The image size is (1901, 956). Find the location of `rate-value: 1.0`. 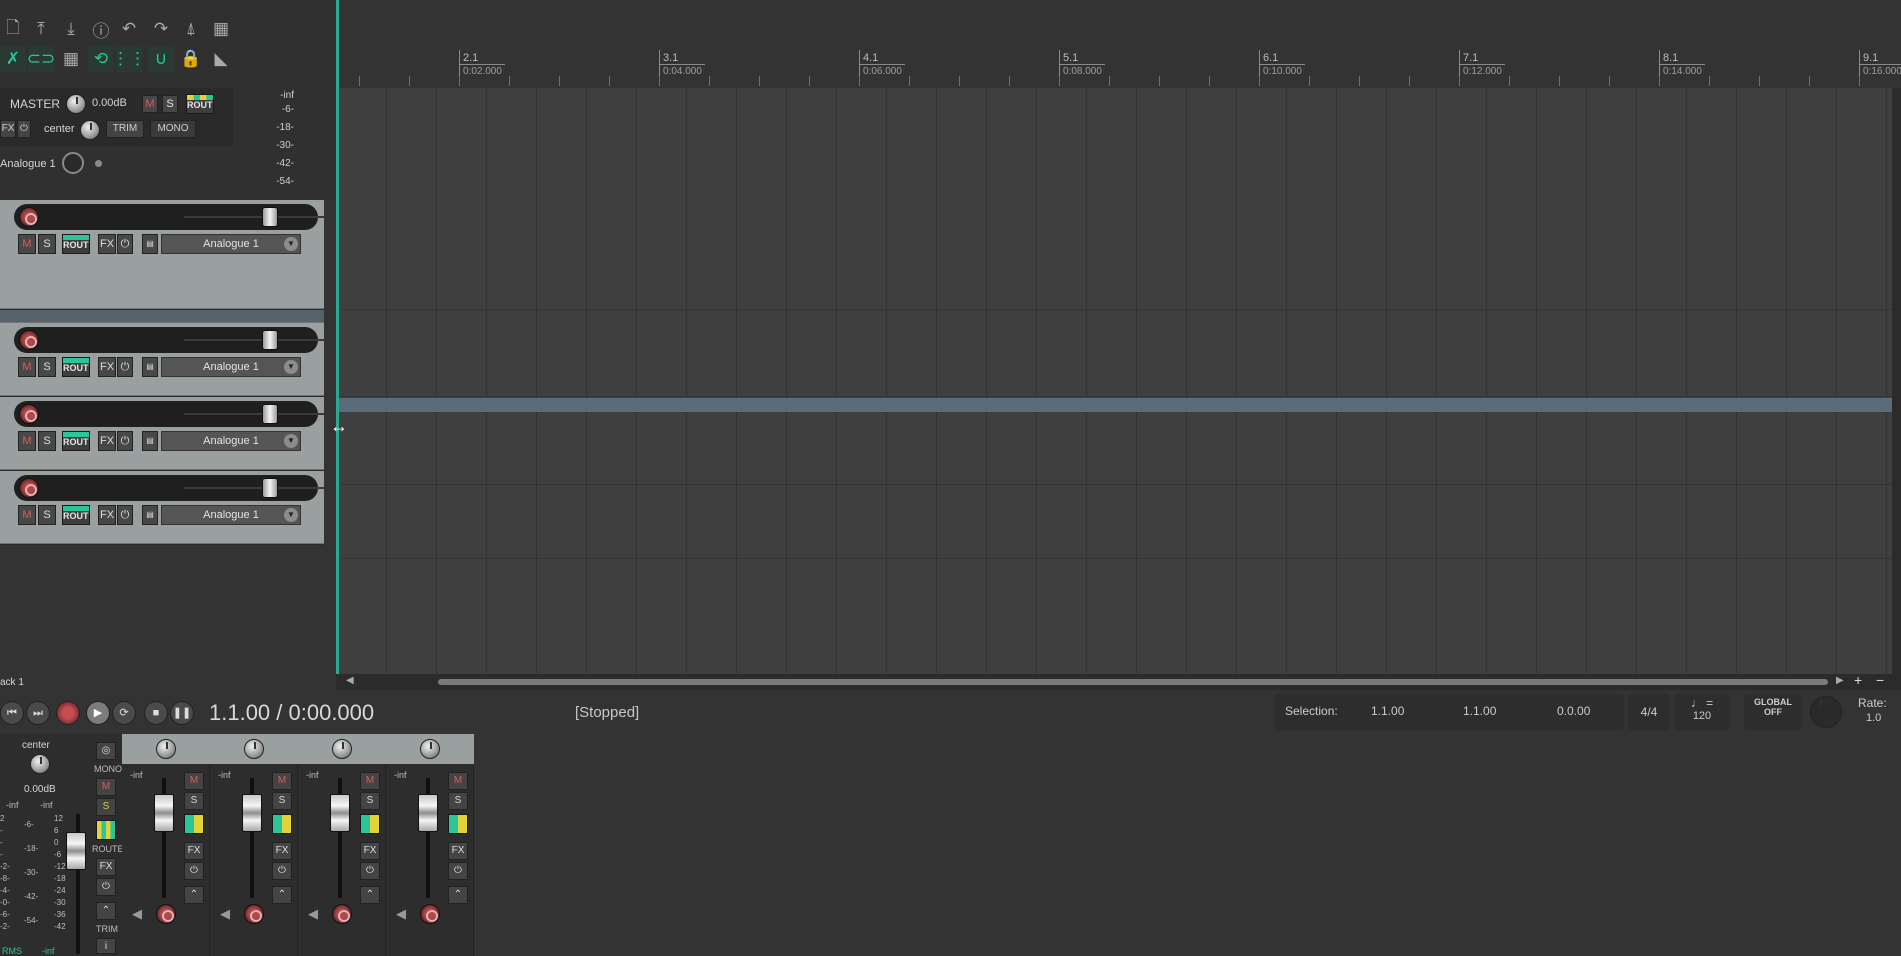

rate-value: 1.0 is located at coordinates (1873, 718).